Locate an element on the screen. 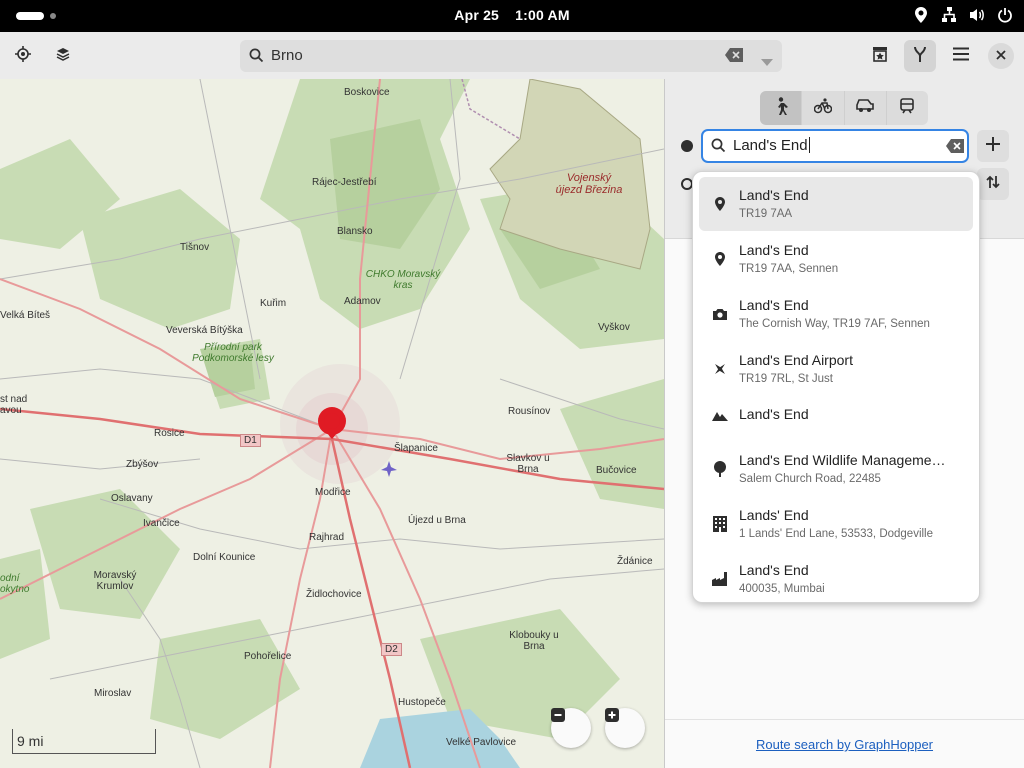 This screenshot has height=768, width=1024. map-label: Slavkov u Brna is located at coordinates (528, 464).